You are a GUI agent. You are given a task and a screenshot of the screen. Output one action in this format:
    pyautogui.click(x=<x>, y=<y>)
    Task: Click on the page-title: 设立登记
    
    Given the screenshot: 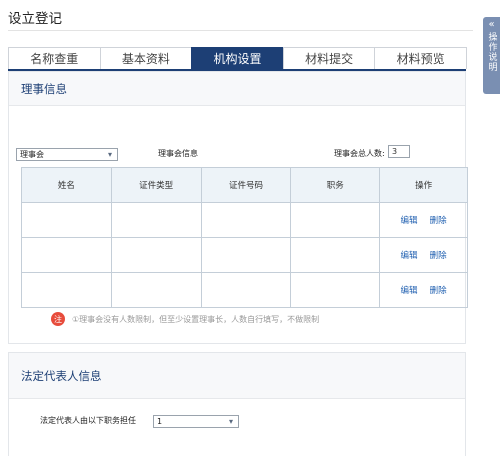 What is the action you would take?
    pyautogui.click(x=35, y=19)
    